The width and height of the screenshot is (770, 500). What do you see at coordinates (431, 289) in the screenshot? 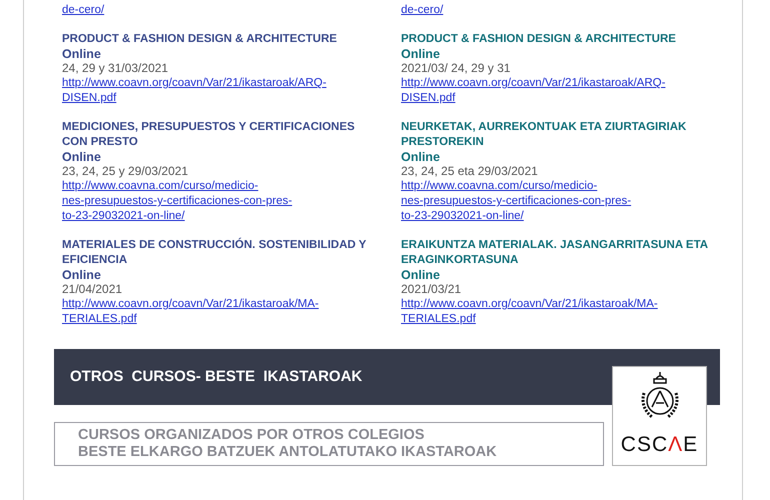
I see `course-date: 2021/03/21` at bounding box center [431, 289].